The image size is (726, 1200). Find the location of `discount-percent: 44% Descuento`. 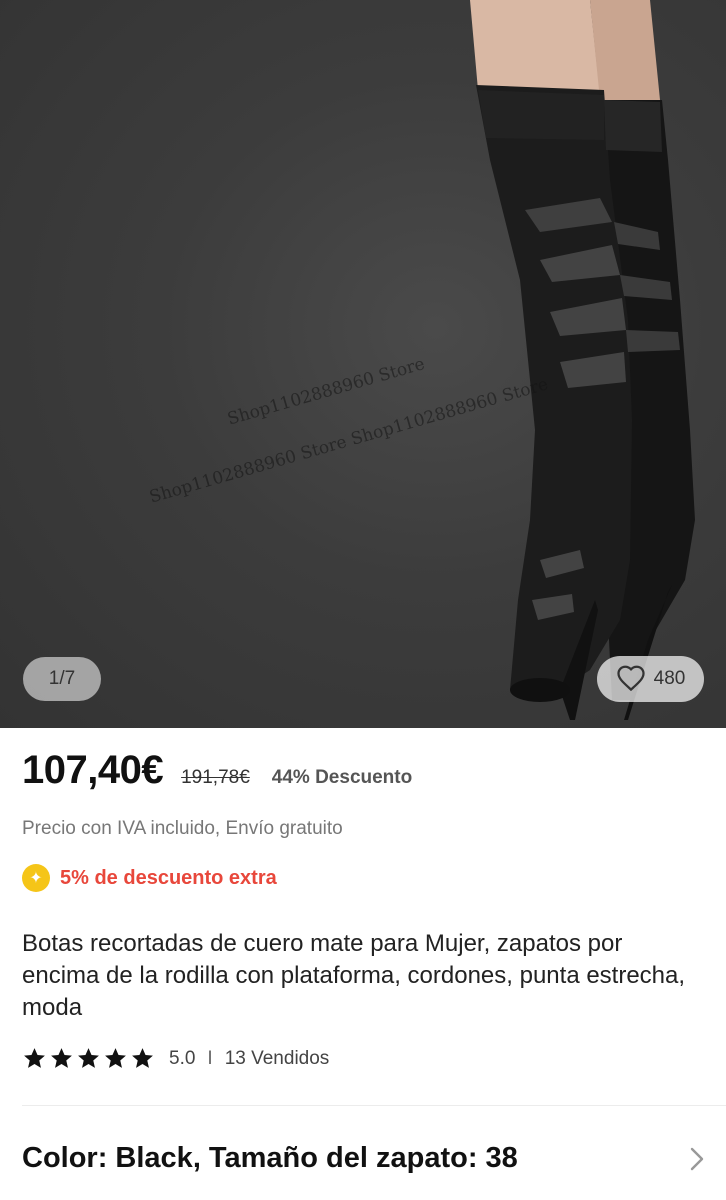

discount-percent: 44% Descuento is located at coordinates (342, 777).